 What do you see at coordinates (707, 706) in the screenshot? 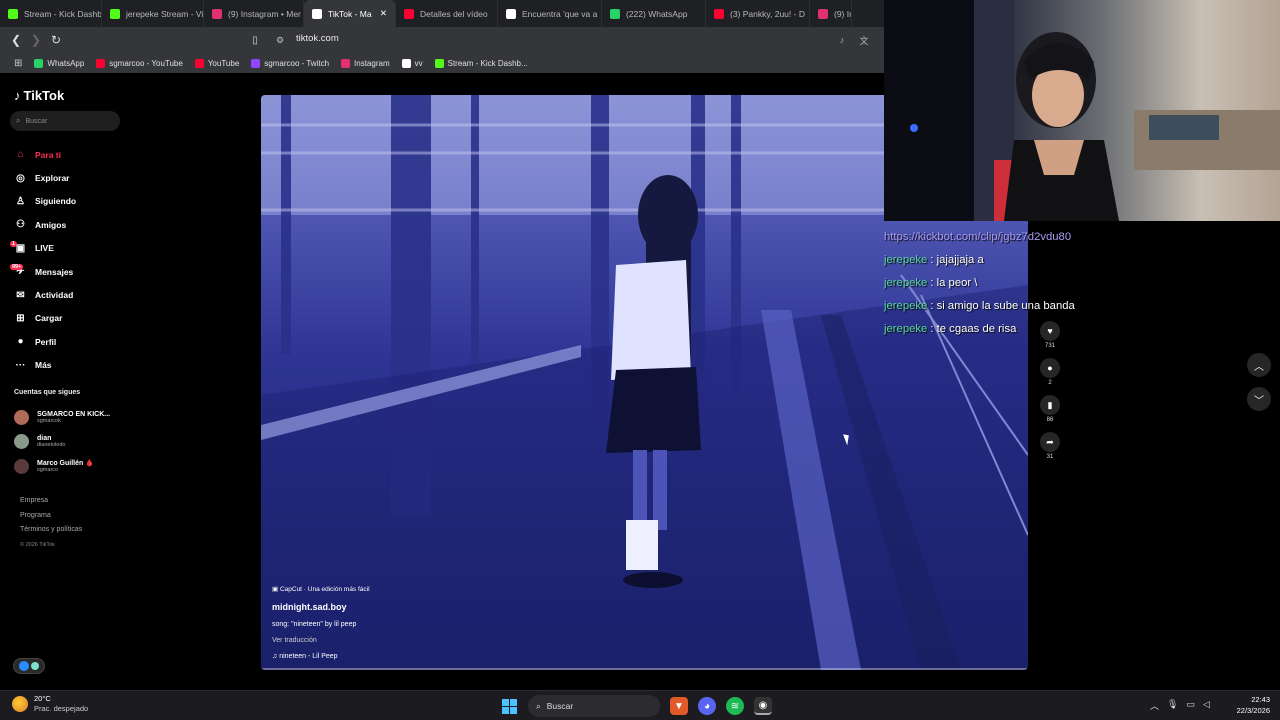
I see `discord-icon: ◕` at bounding box center [707, 706].